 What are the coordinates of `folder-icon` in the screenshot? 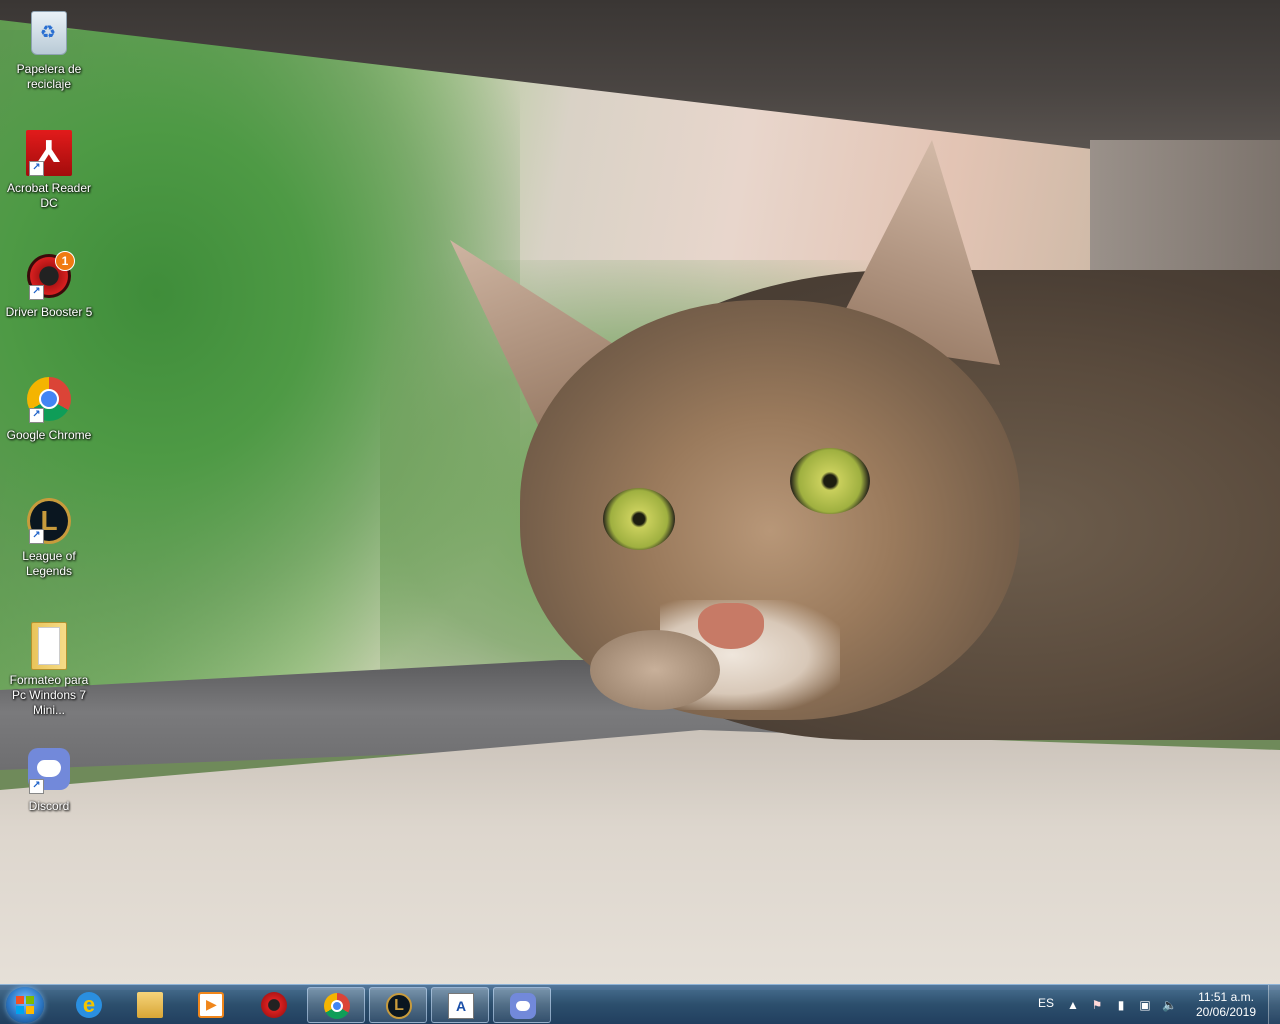 It's located at (49, 646).